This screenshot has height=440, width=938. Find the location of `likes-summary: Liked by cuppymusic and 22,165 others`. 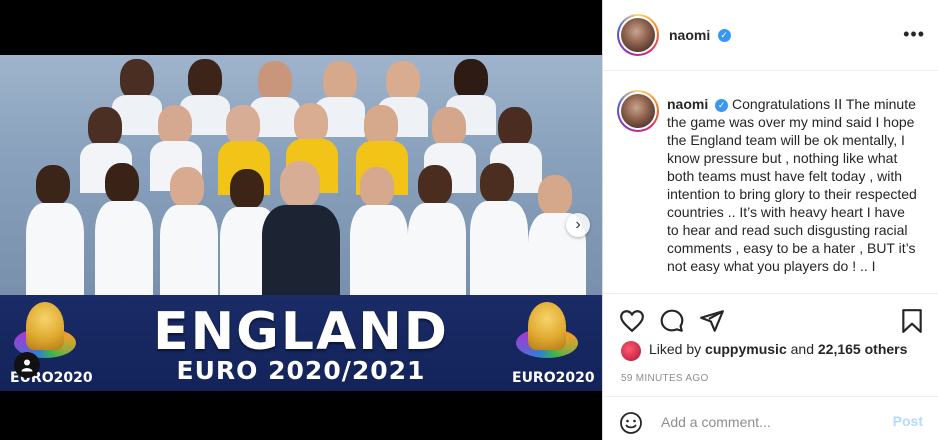

likes-summary: Liked by cuppymusic and 22,165 others is located at coordinates (778, 349).